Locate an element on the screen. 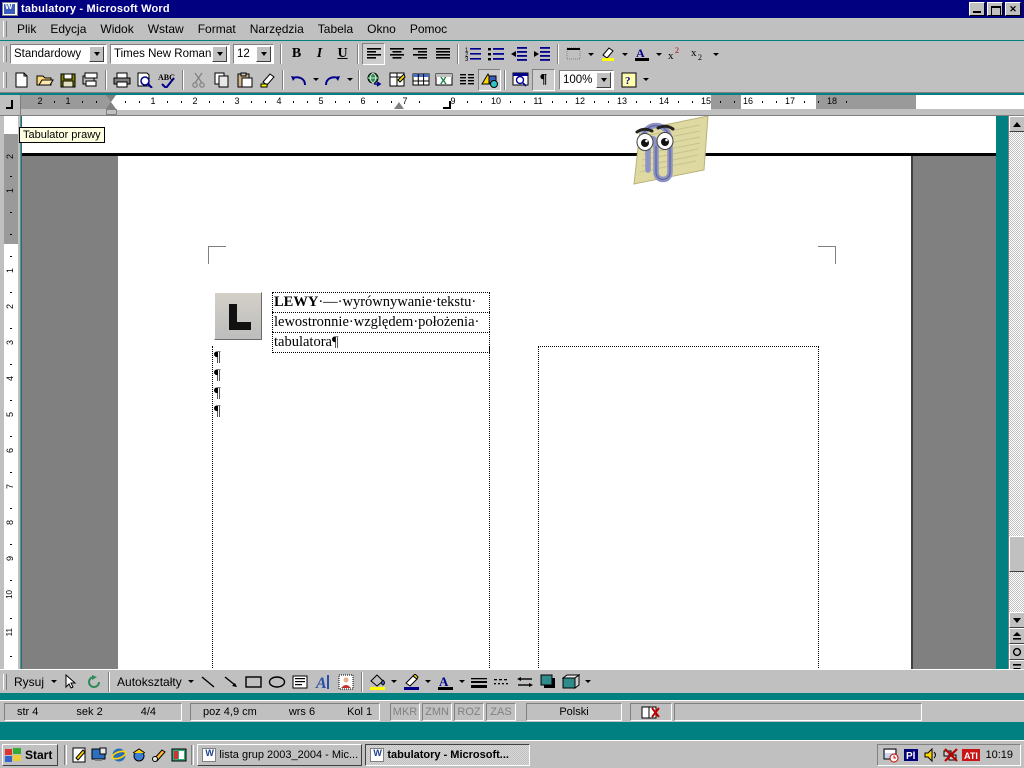 This screenshot has height=768, width=1024. drawing-button is located at coordinates (489, 79).